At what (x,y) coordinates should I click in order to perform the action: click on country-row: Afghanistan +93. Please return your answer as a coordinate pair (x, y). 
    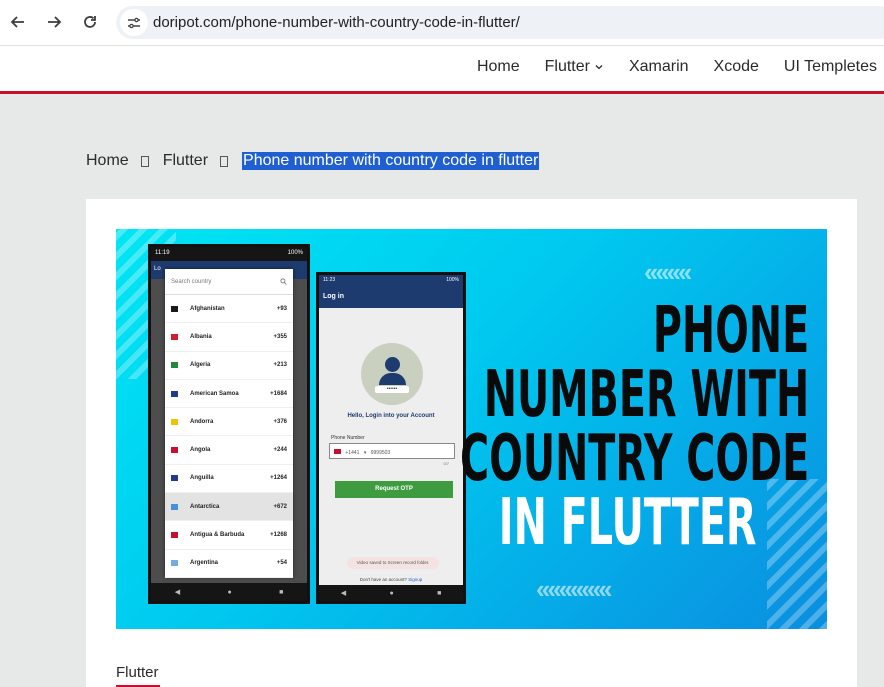
    Looking at the image, I should click on (229, 309).